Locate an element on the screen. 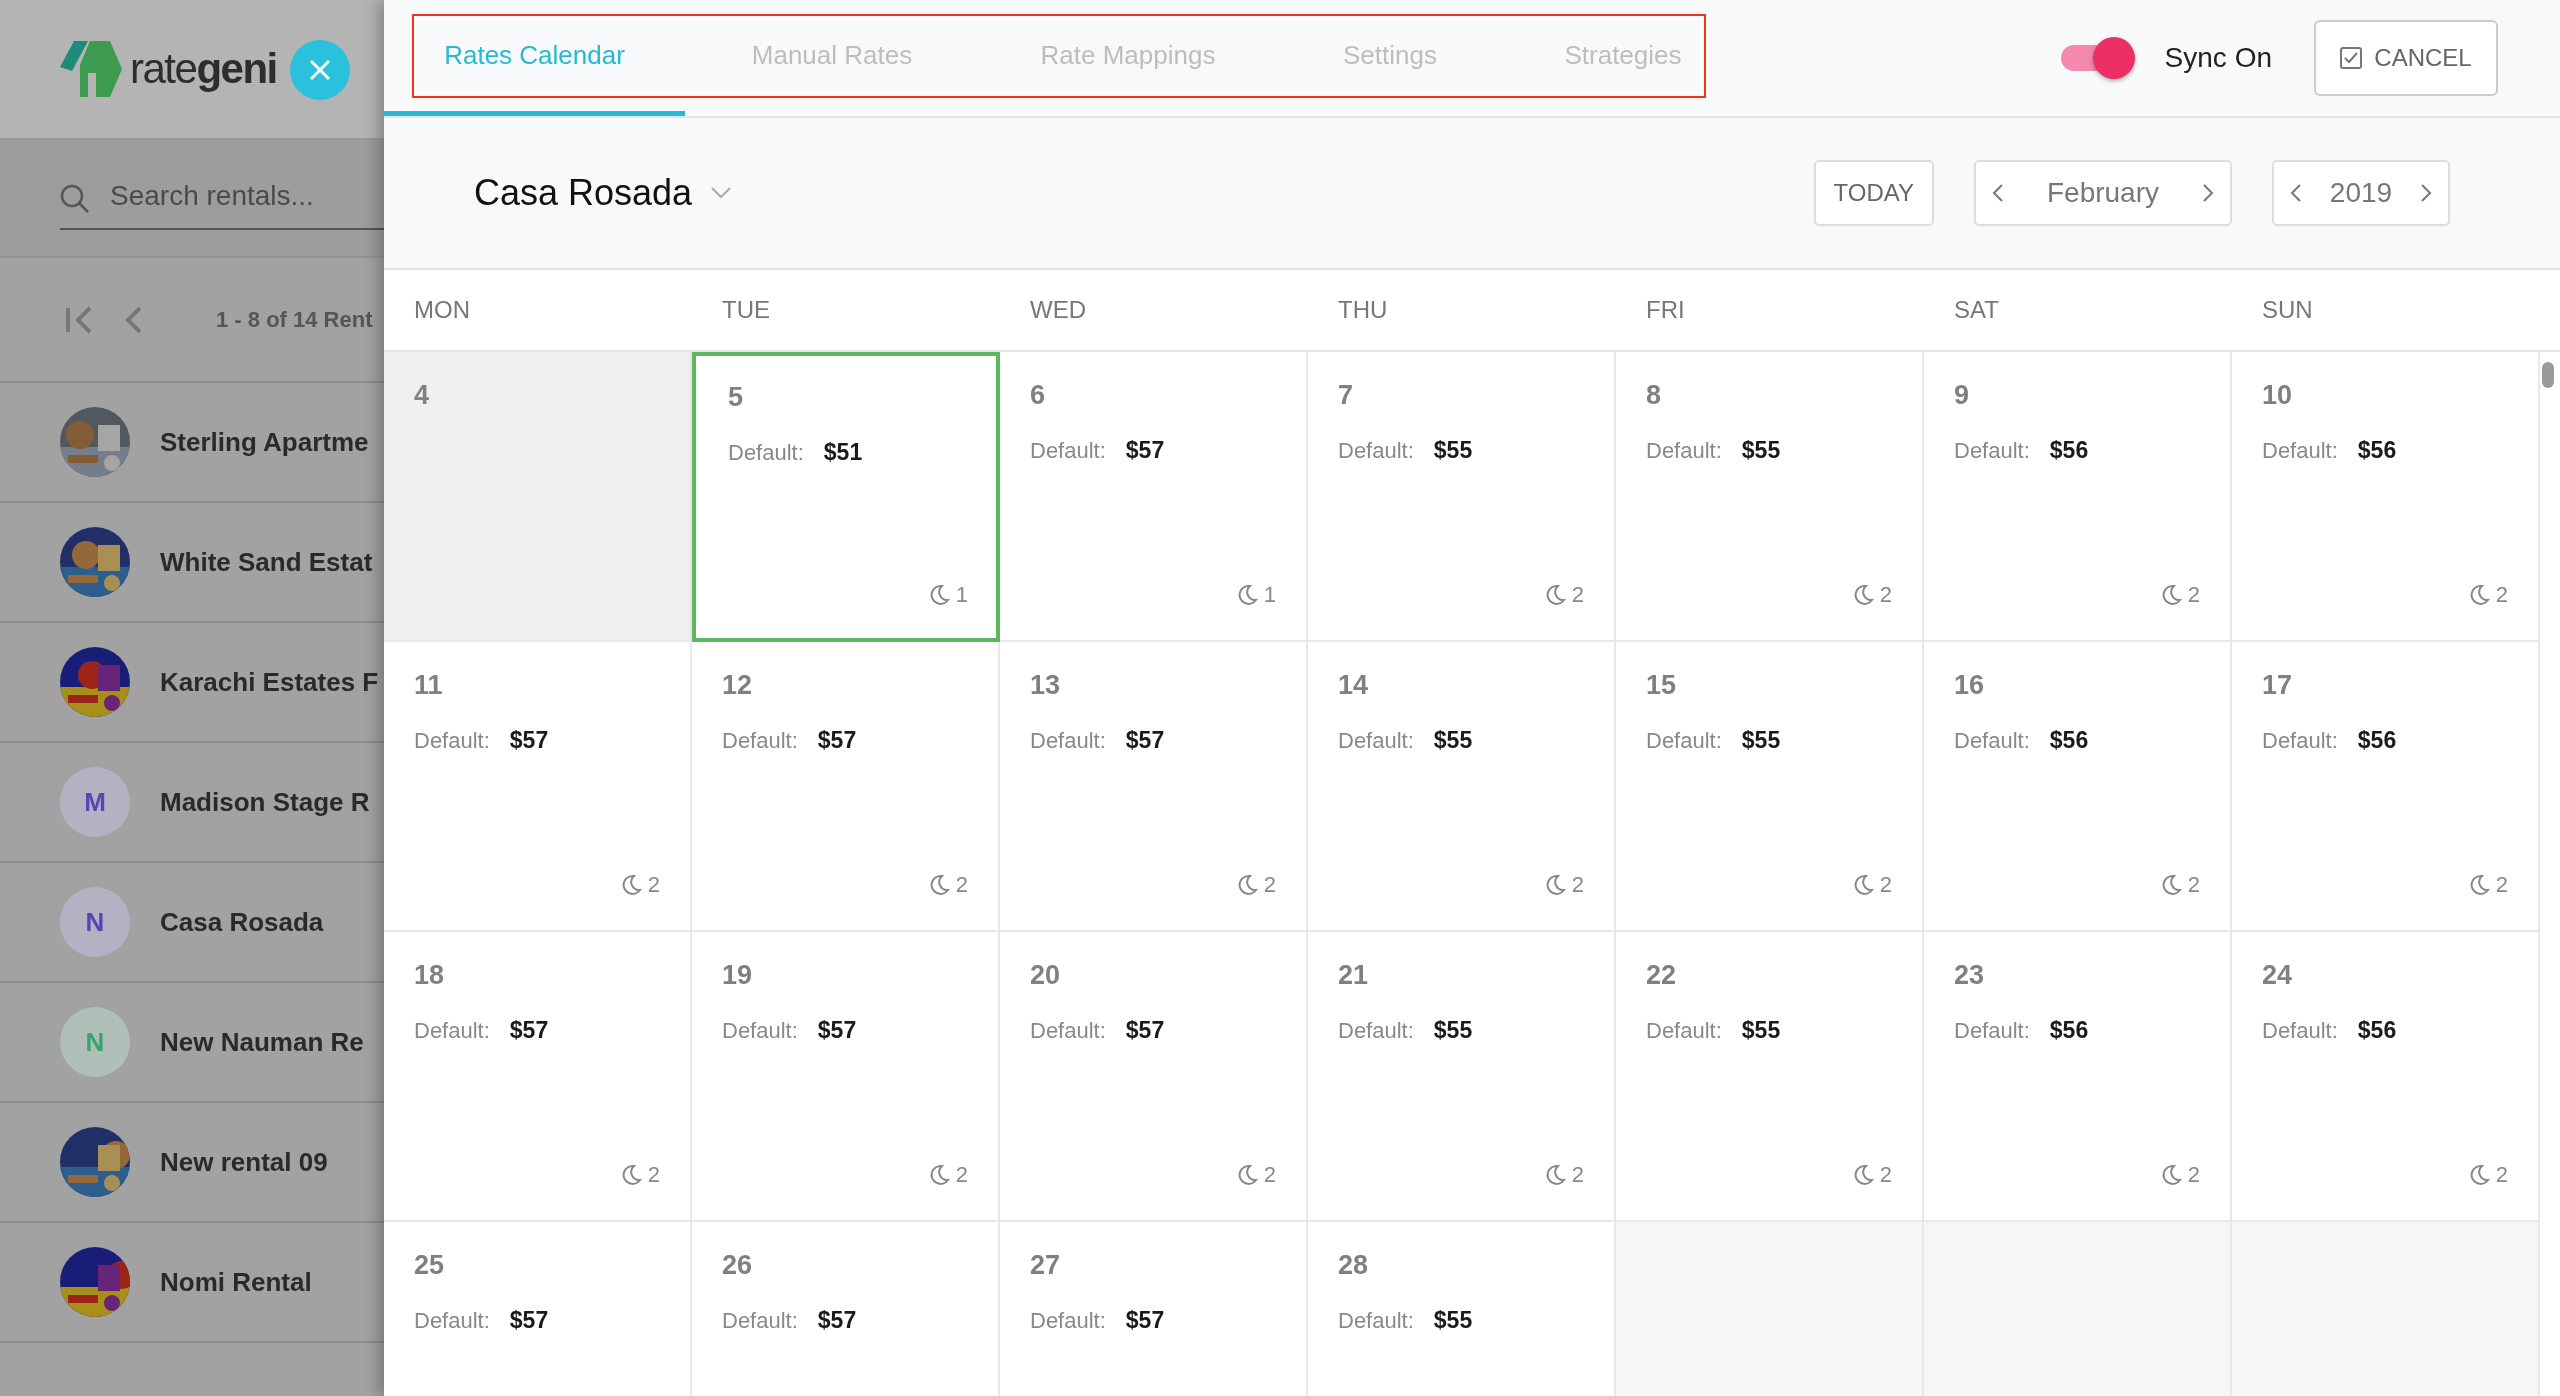 This screenshot has width=2560, height=1396. weekday-label: SAT is located at coordinates (1976, 310).